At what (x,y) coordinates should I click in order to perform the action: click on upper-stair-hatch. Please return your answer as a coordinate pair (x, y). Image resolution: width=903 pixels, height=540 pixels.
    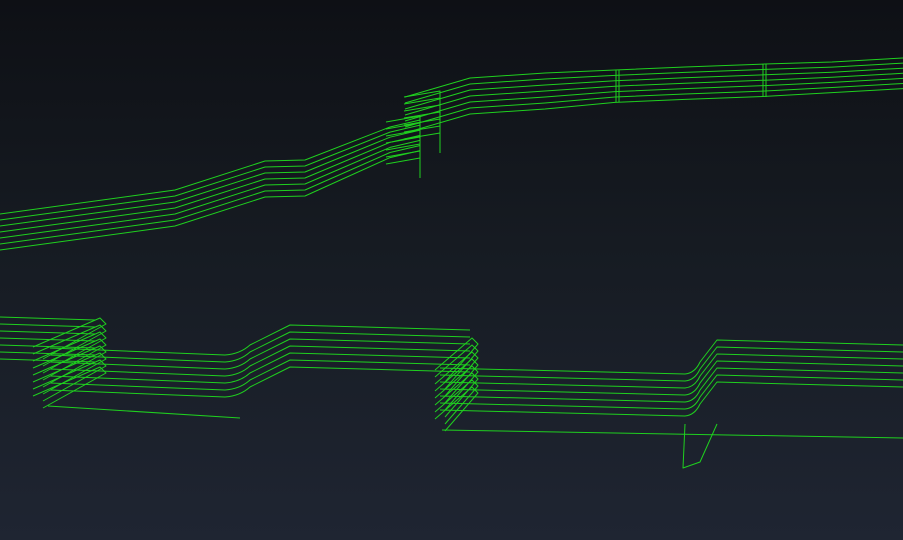
    Looking at the image, I should click on (576, 121).